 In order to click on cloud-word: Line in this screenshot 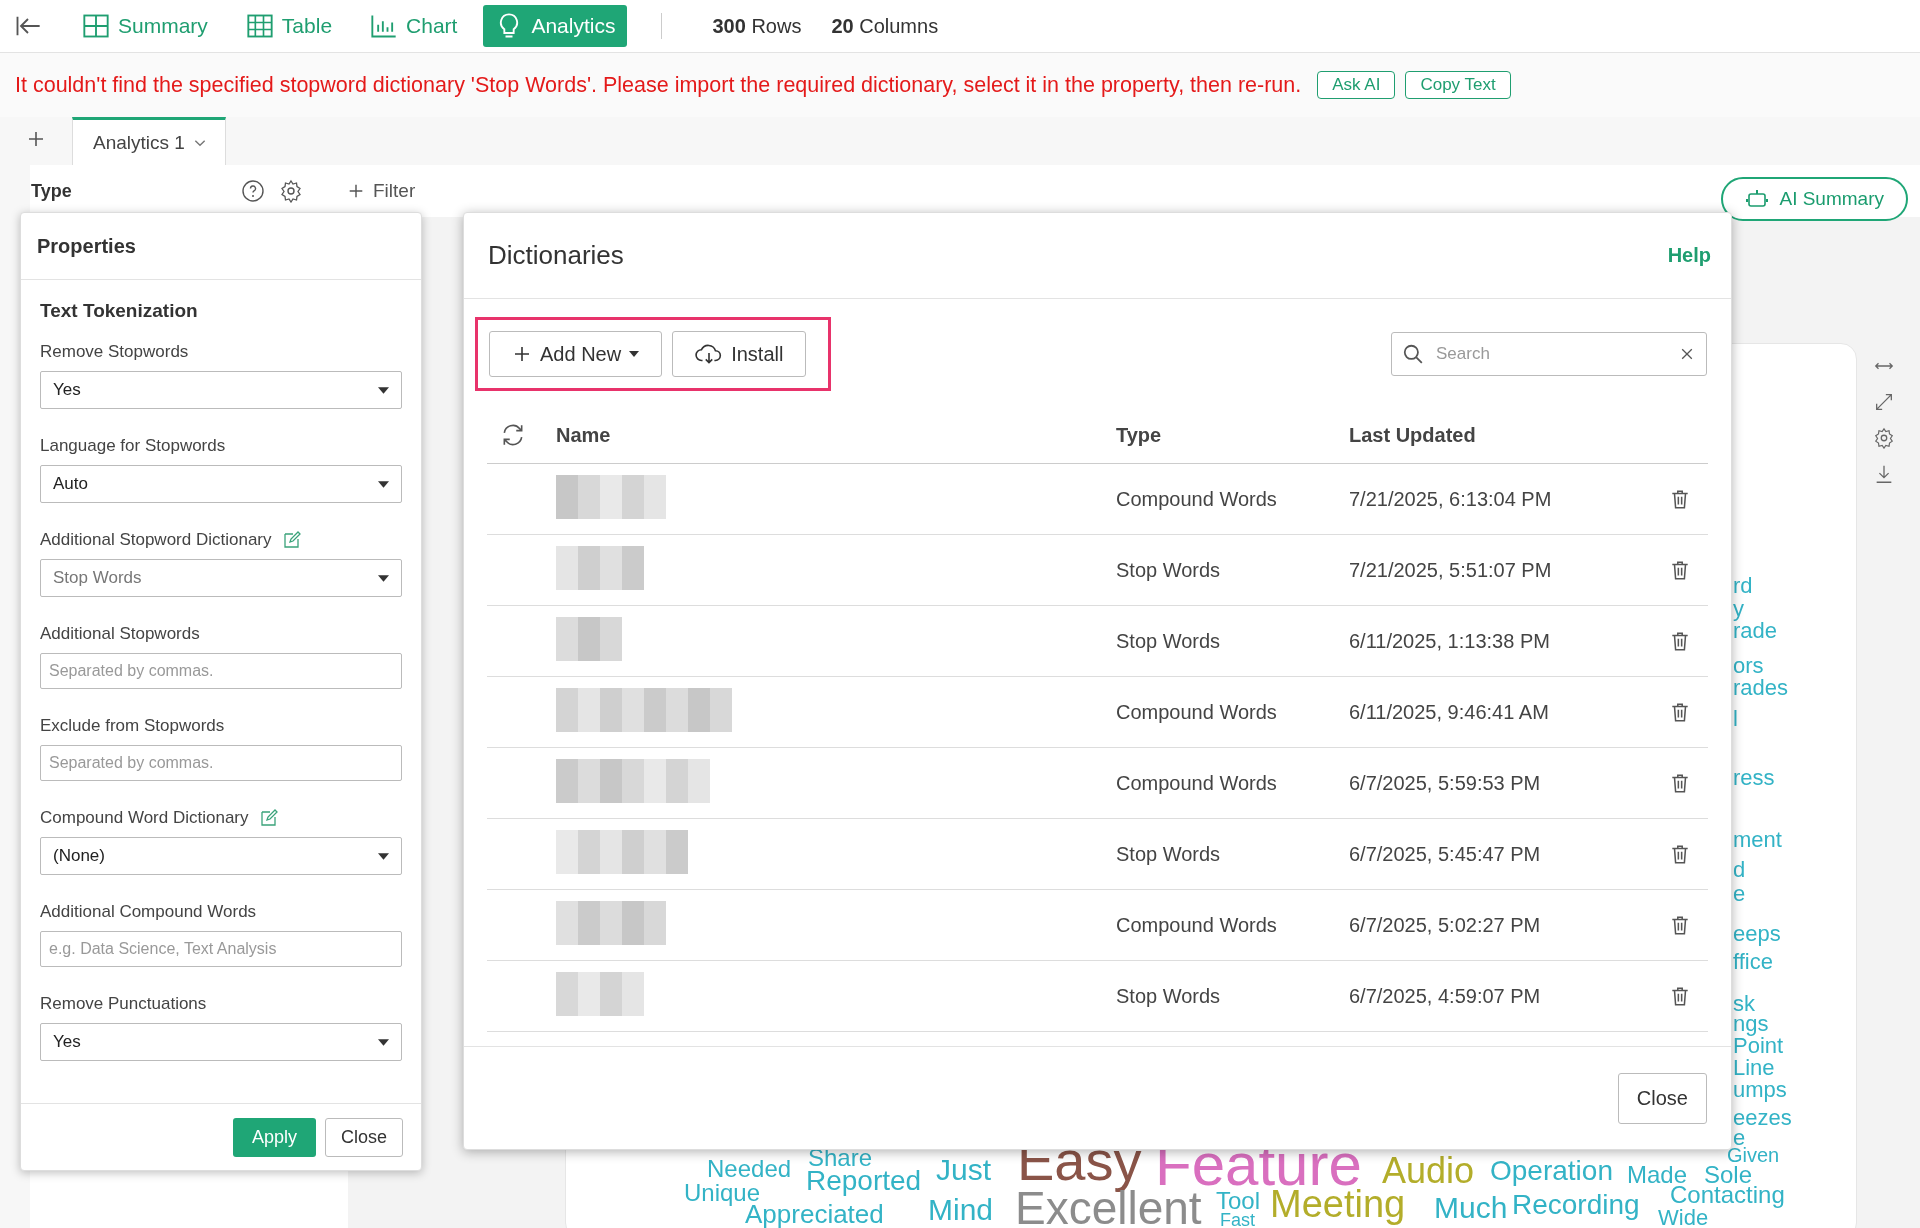, I will do `click(1754, 1068)`.